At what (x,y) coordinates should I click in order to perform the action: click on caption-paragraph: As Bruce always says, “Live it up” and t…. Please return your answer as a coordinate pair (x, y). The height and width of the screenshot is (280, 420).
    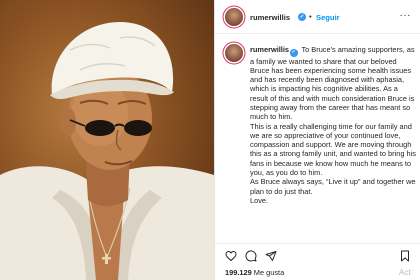
    Looking at the image, I should click on (333, 186).